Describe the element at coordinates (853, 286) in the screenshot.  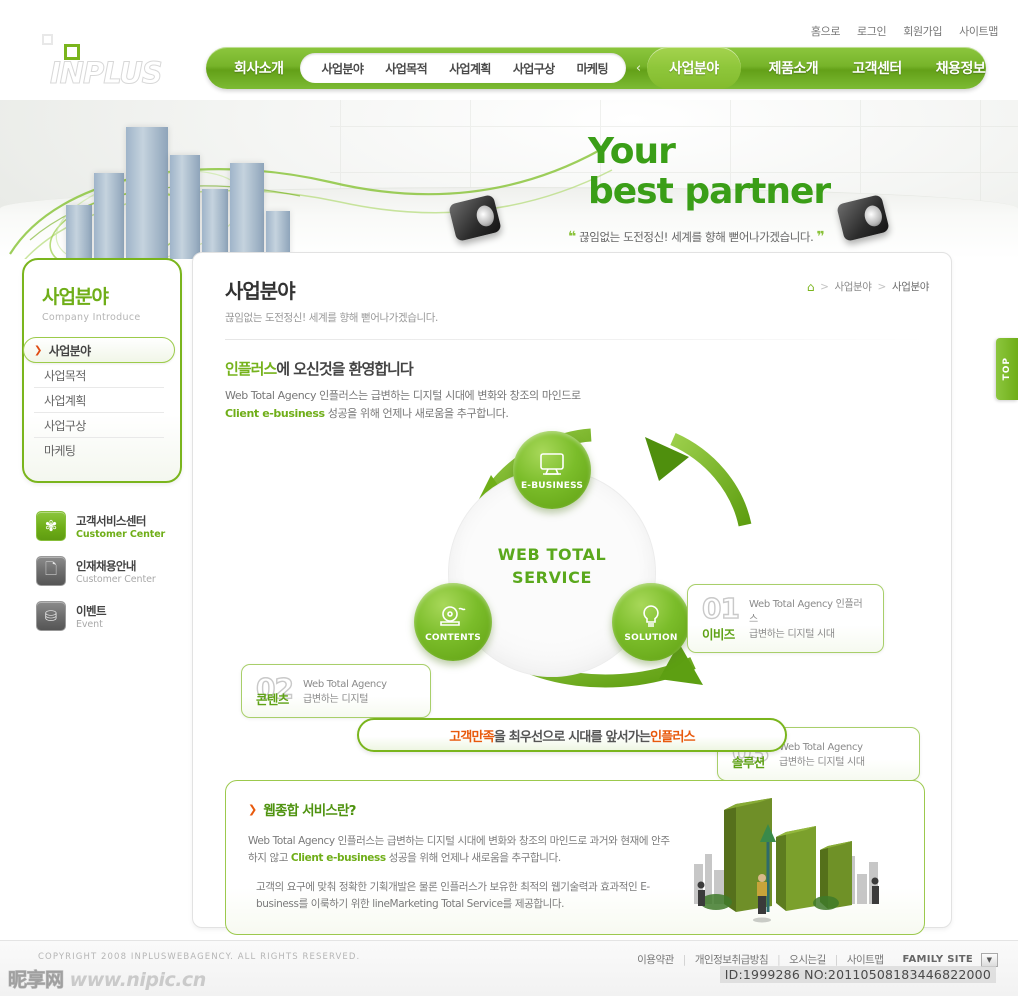
I see `breadcrumb-item-1: 사업분야` at that location.